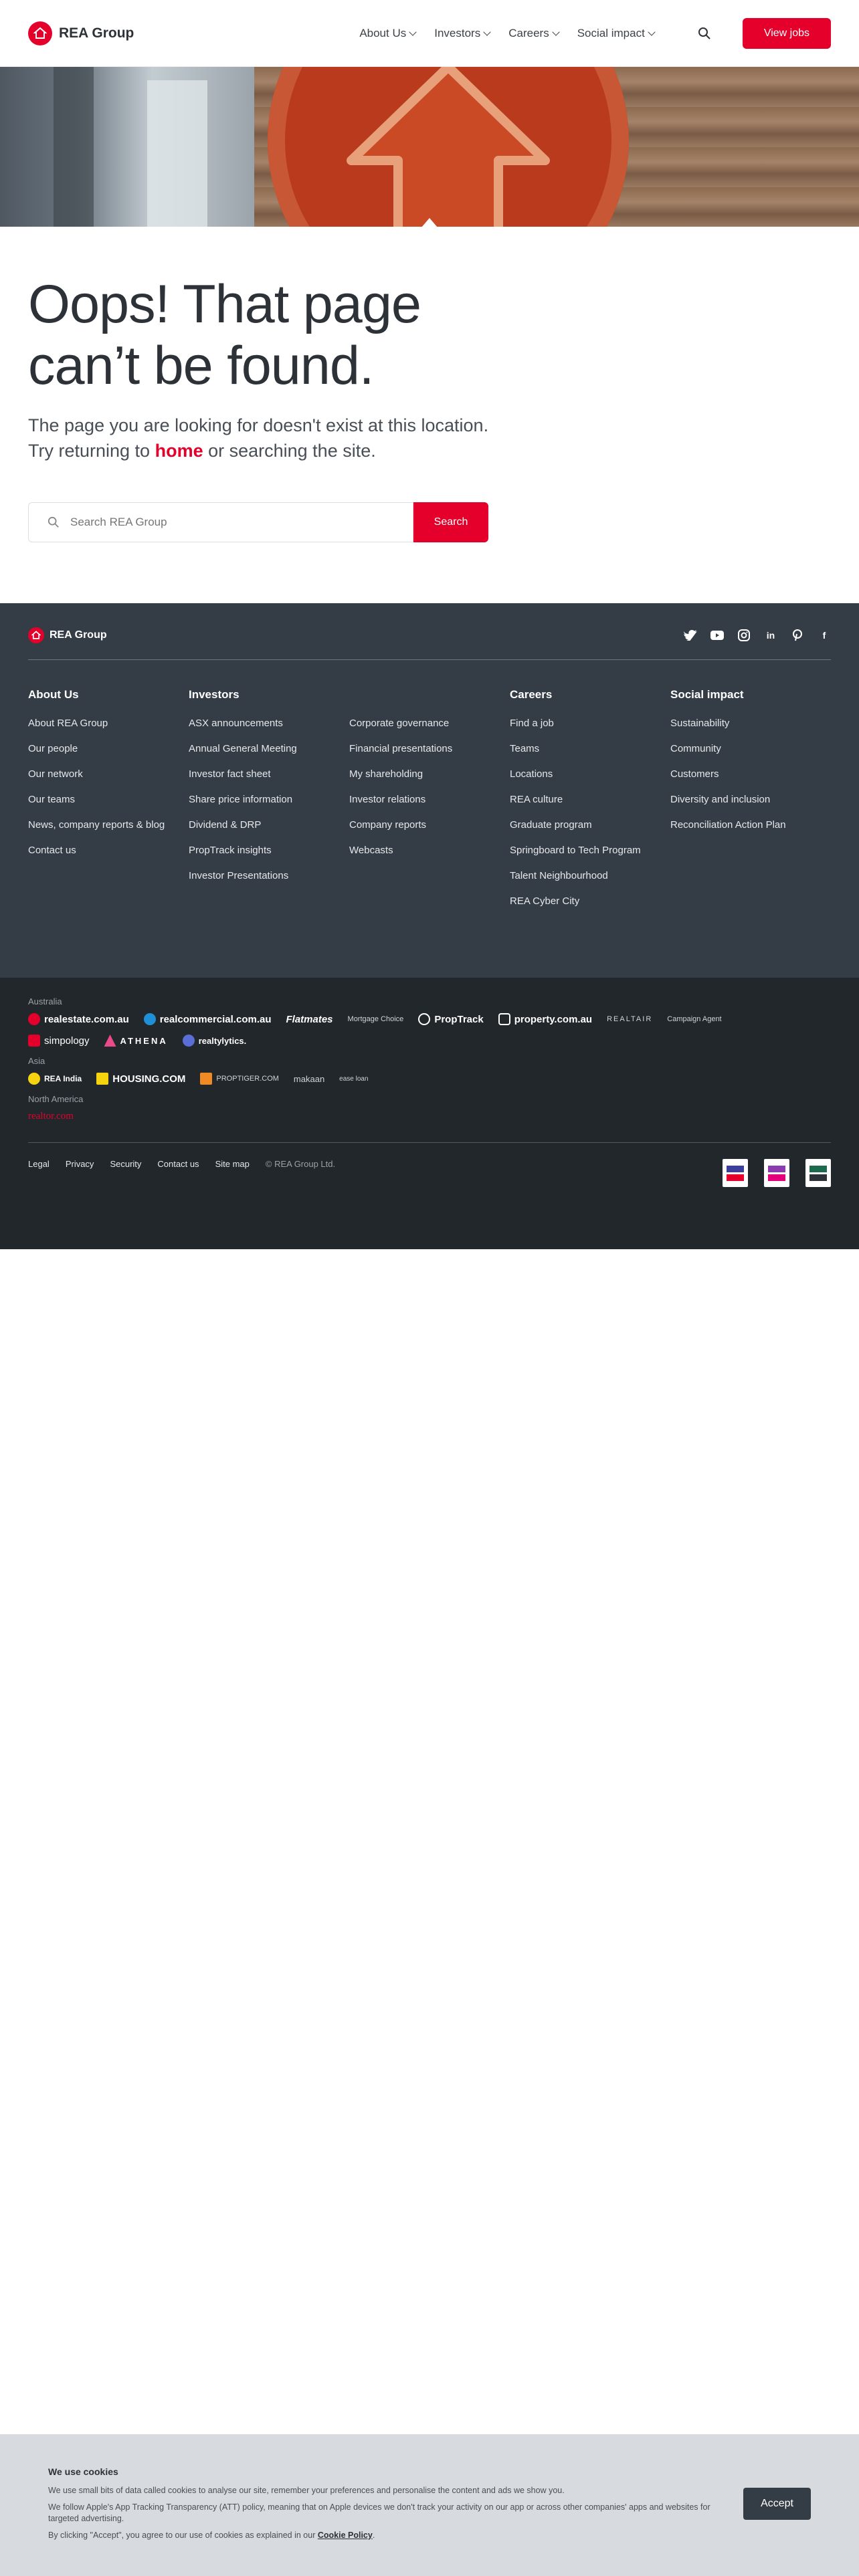  I want to click on footer-link: PropTrack insights, so click(269, 851).